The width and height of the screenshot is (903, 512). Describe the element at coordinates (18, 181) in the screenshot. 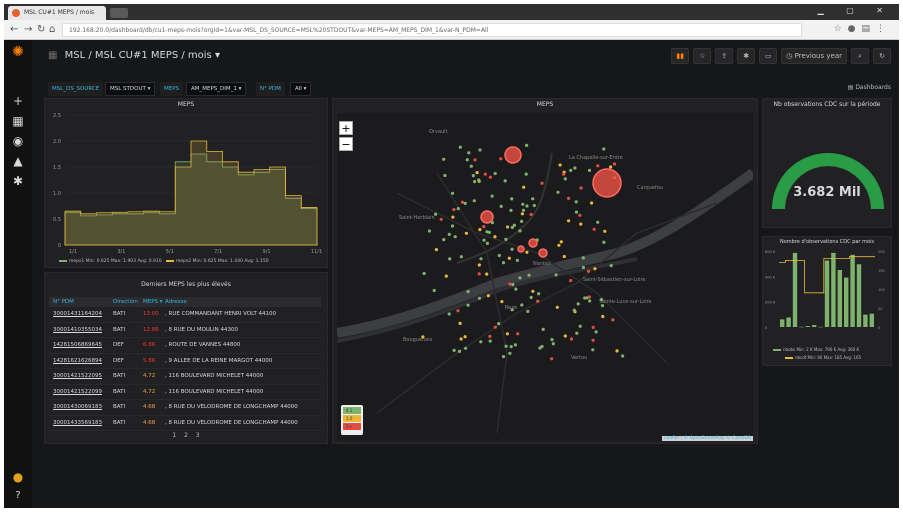

I see `configuration-gear-icon: ✱` at that location.